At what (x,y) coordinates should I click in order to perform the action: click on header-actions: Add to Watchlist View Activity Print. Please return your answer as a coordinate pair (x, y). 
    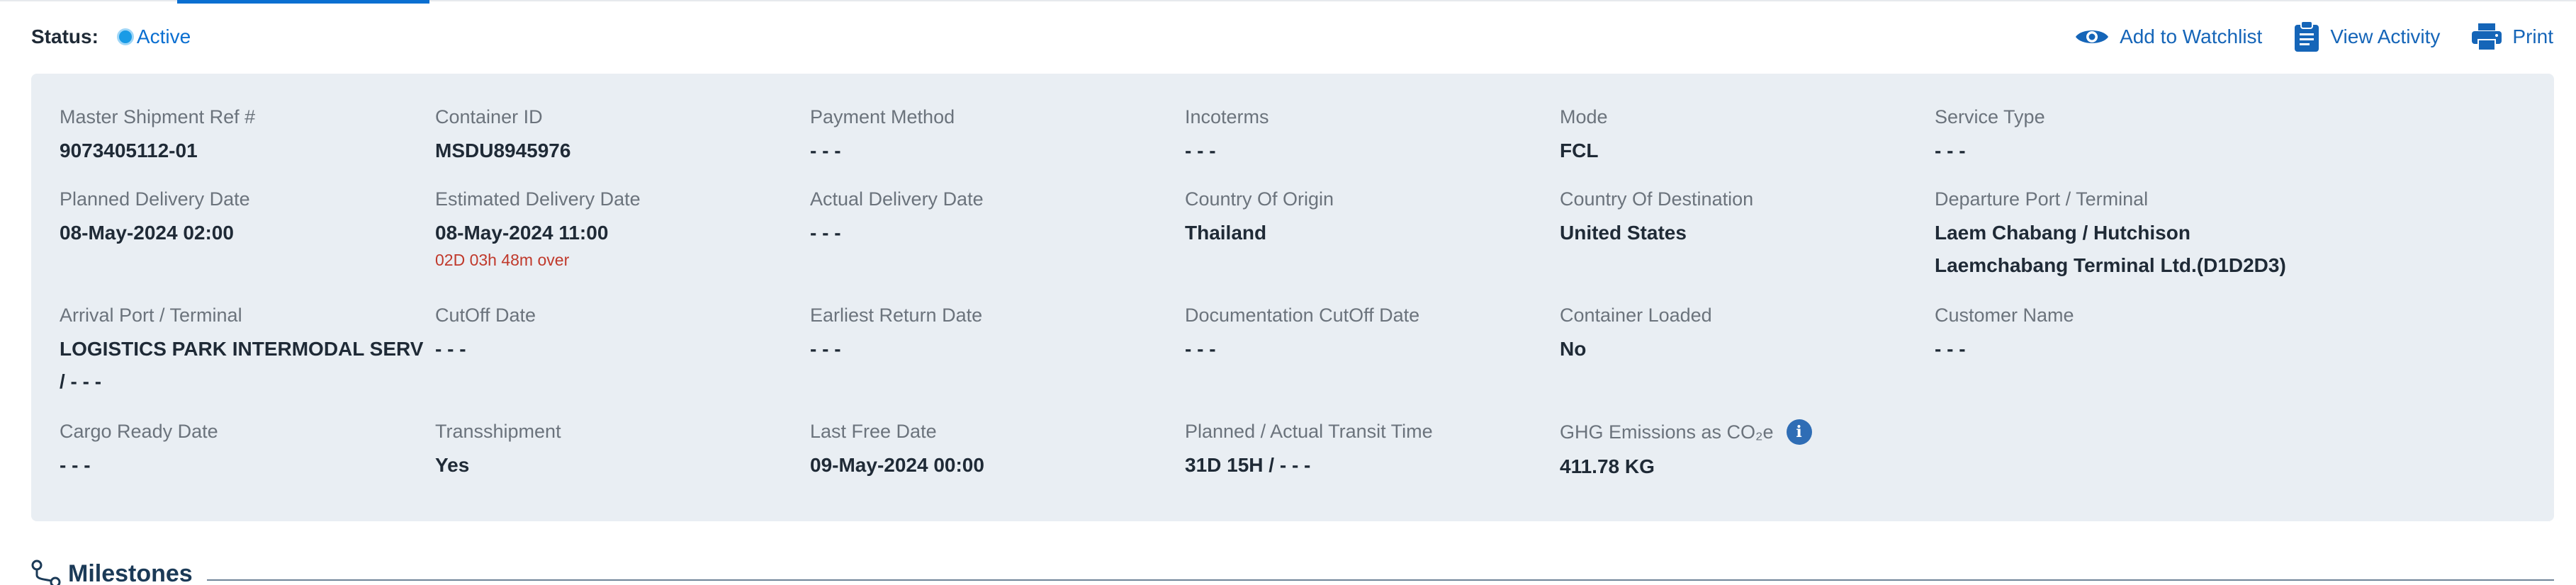
    Looking at the image, I should click on (2298, 36).